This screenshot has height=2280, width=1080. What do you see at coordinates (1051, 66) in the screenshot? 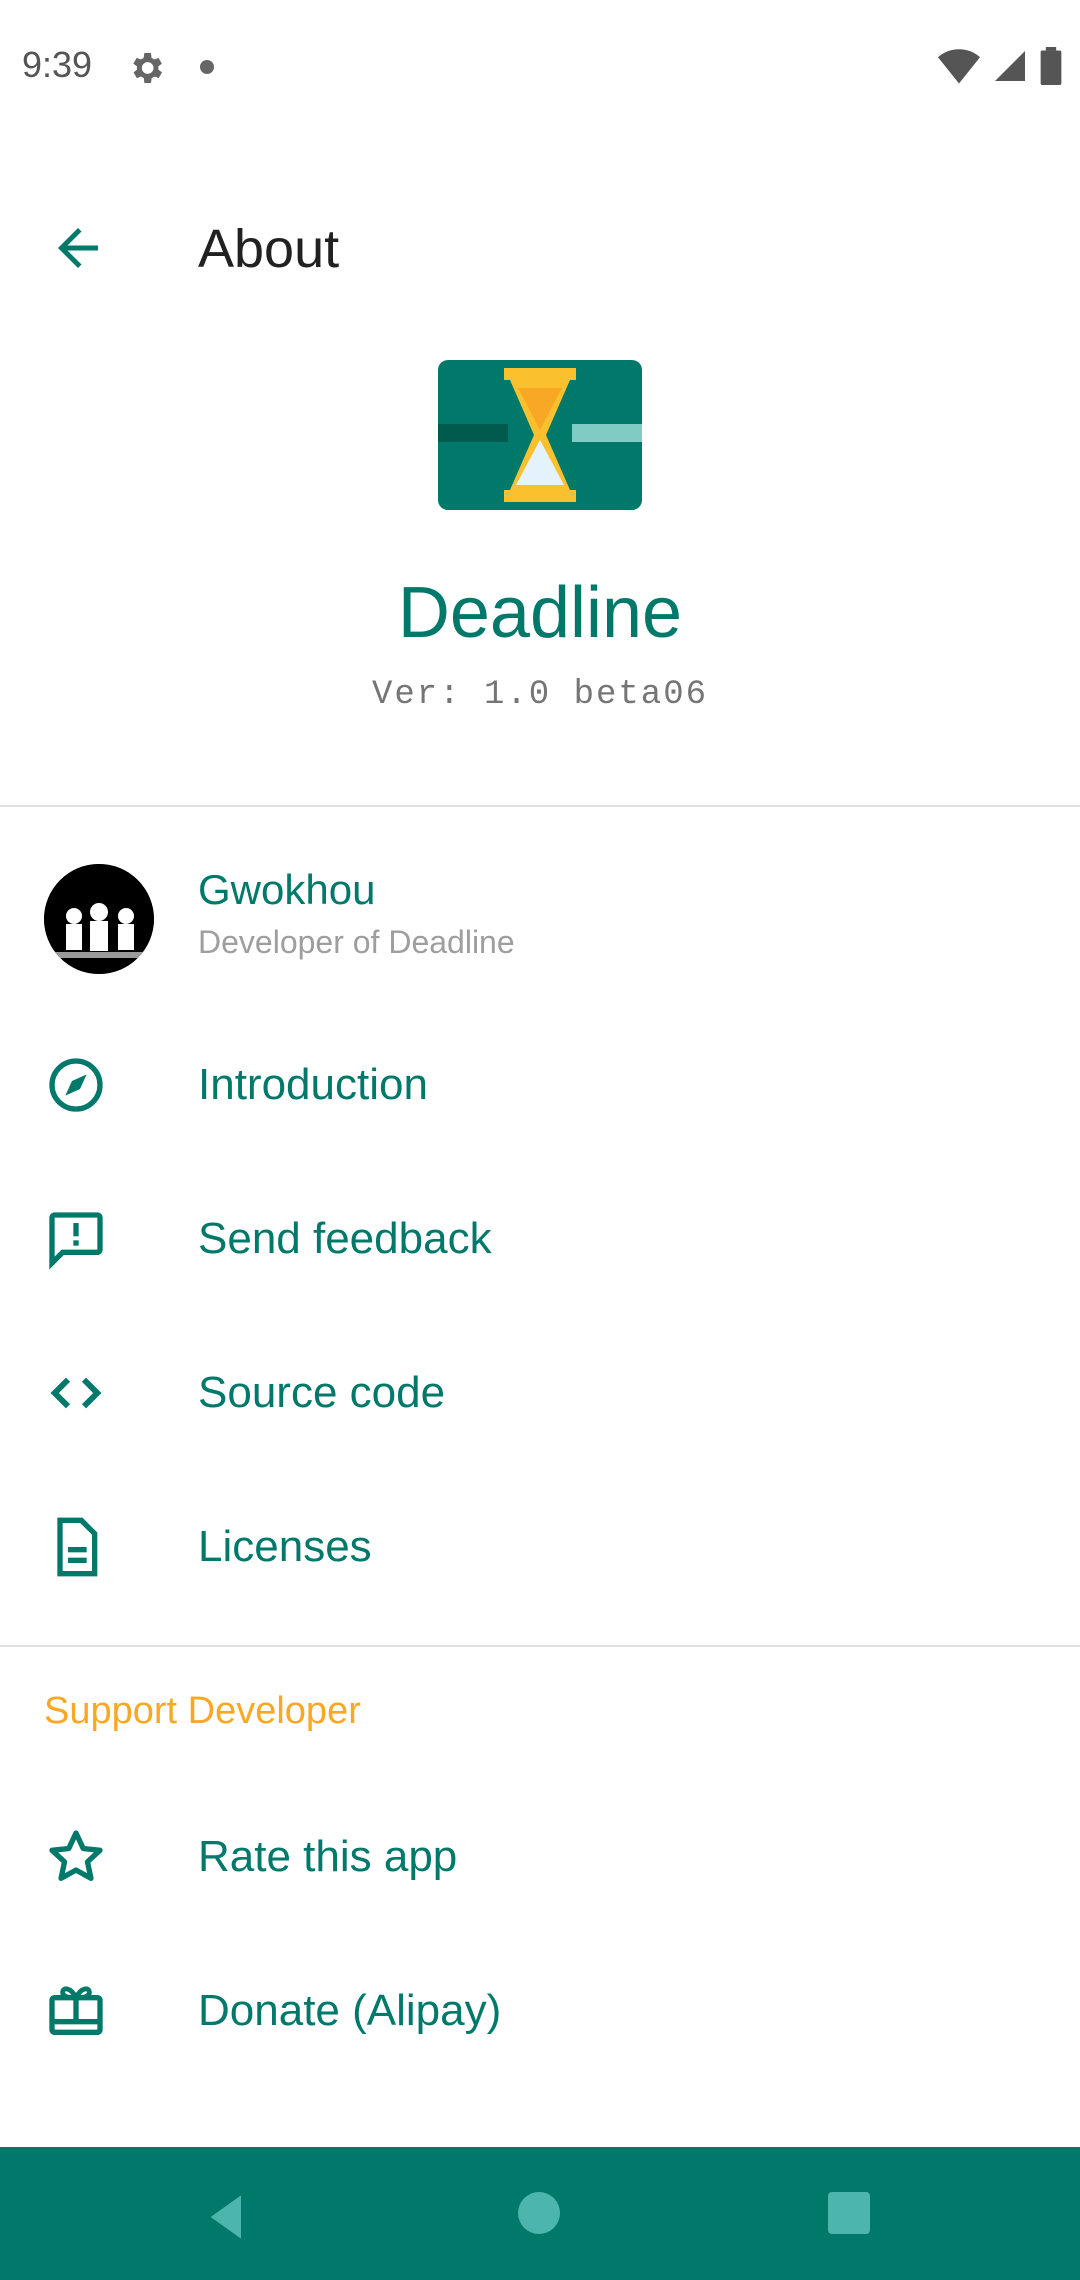
I see `battery-icon` at bounding box center [1051, 66].